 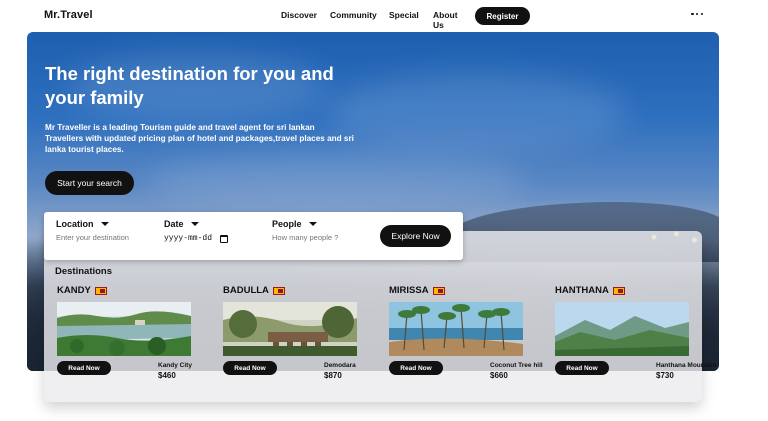 I want to click on kandy-lake-image, so click(x=124, y=329).